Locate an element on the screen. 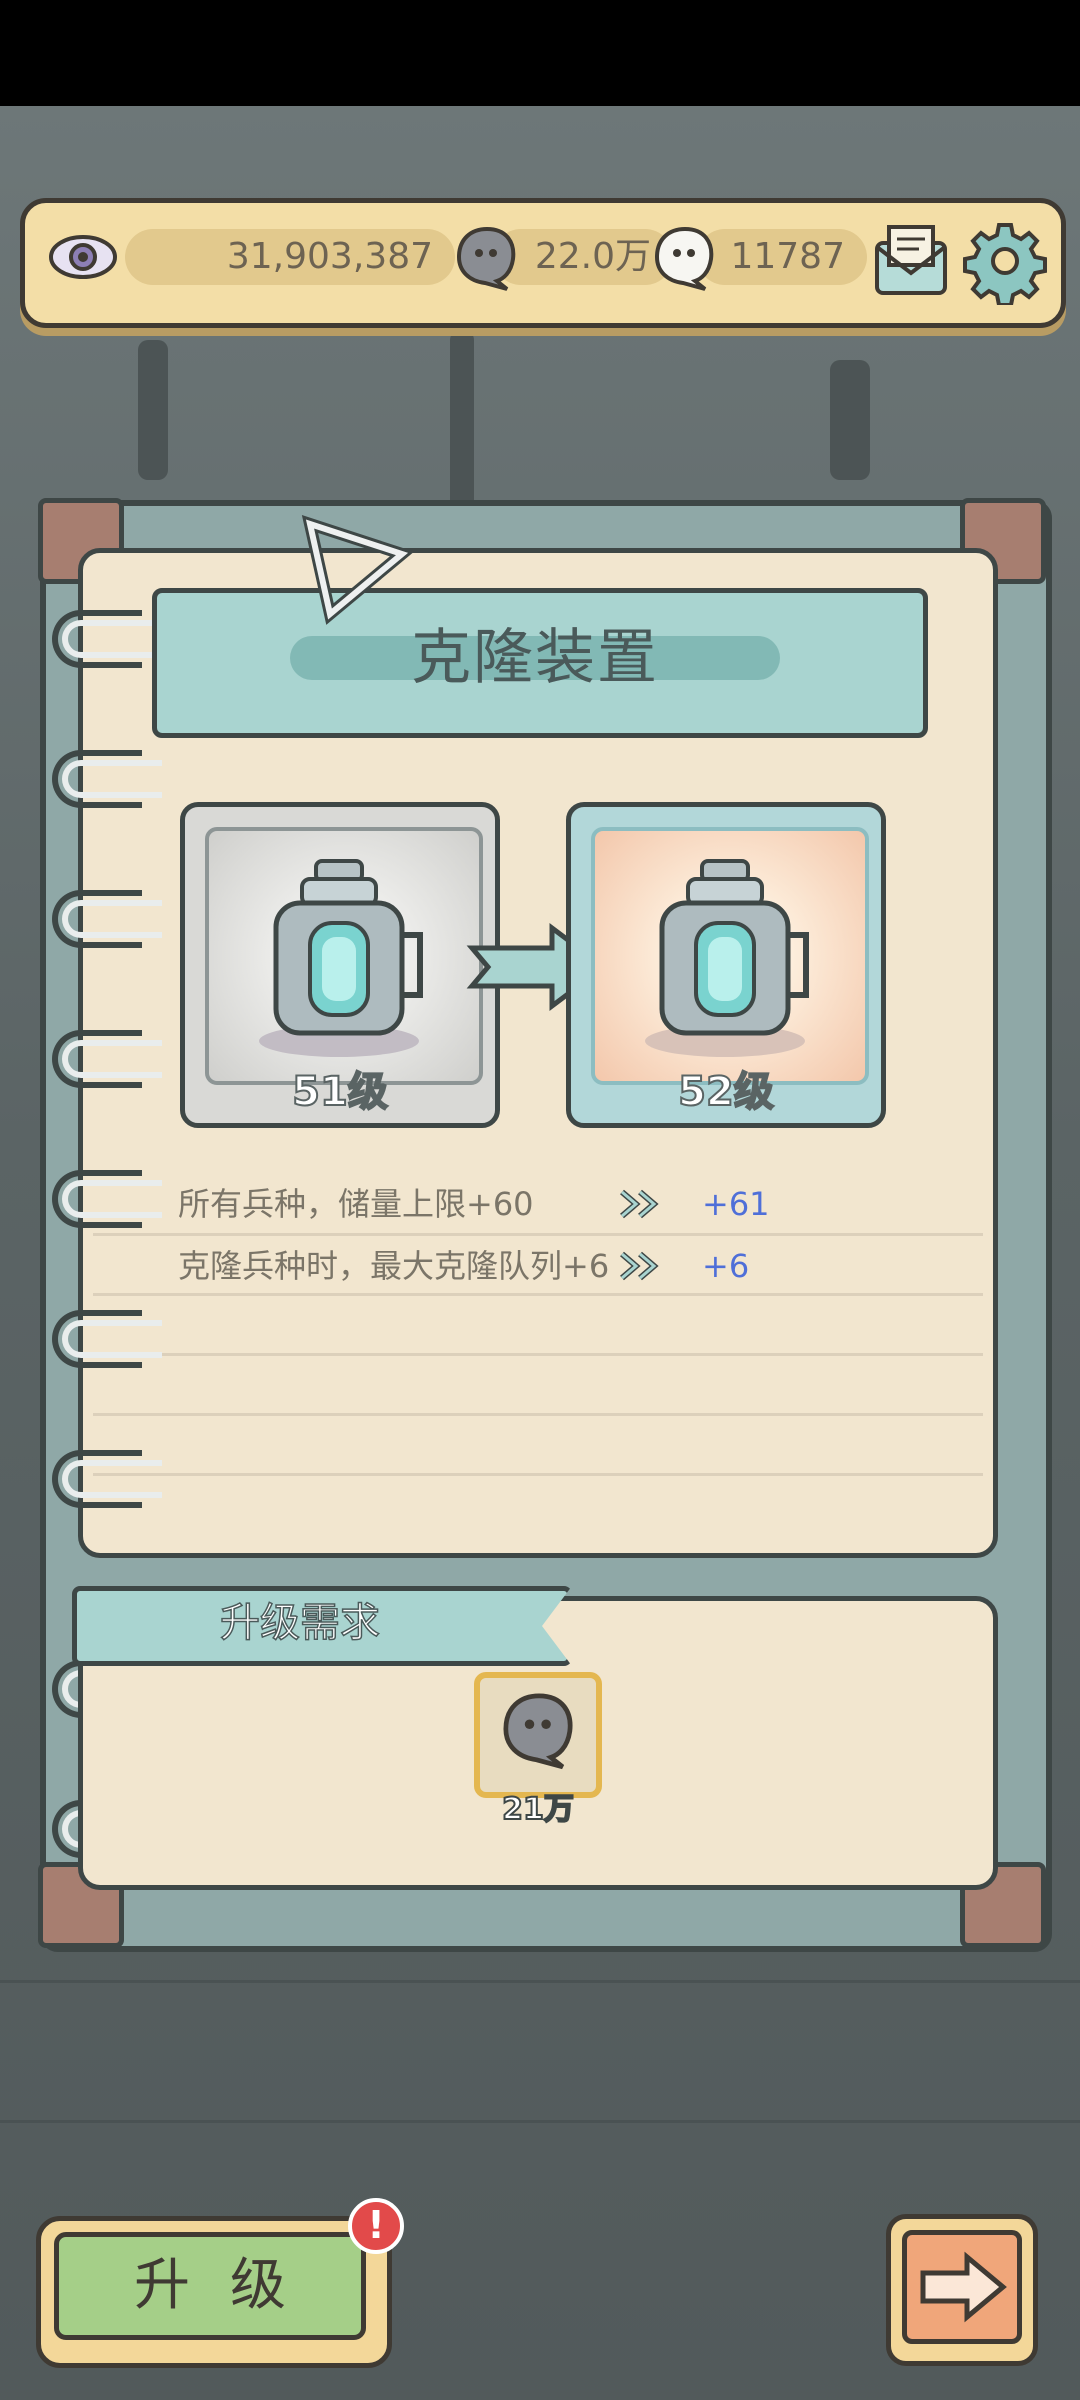  upgrade-button-label: 升级 is located at coordinates (210, 2286).